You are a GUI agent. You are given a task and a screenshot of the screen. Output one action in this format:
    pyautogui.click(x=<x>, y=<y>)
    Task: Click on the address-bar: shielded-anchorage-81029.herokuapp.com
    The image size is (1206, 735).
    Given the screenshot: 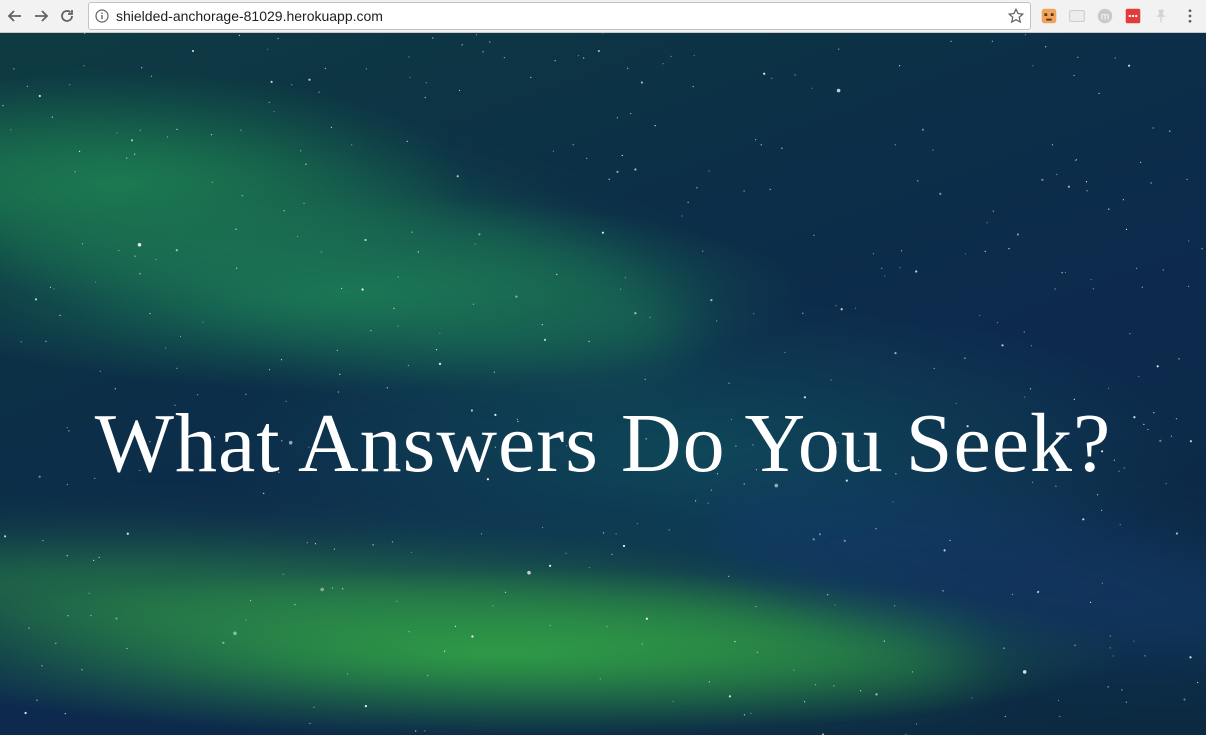 What is the action you would take?
    pyautogui.click(x=559, y=16)
    